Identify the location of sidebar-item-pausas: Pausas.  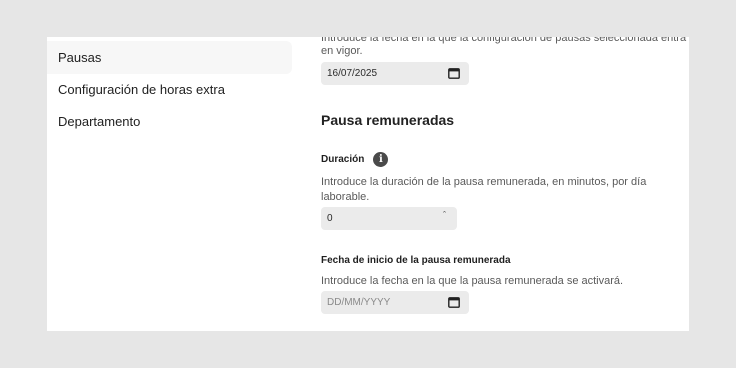
(169, 57).